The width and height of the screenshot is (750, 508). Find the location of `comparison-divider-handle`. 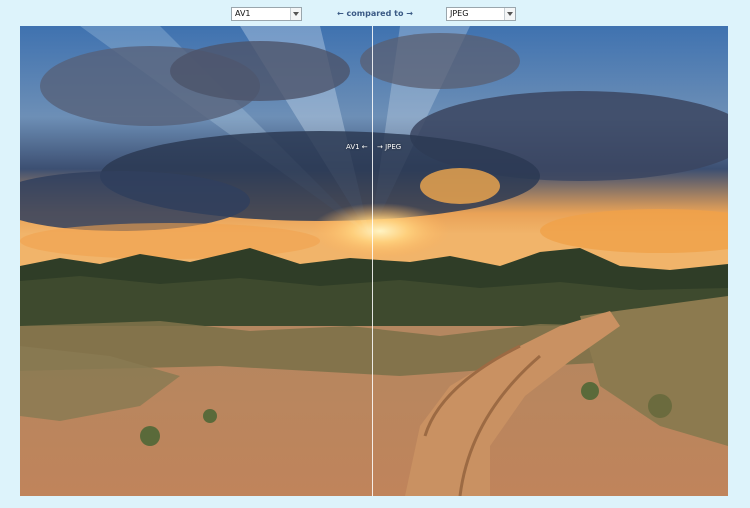

comparison-divider-handle is located at coordinates (372, 261).